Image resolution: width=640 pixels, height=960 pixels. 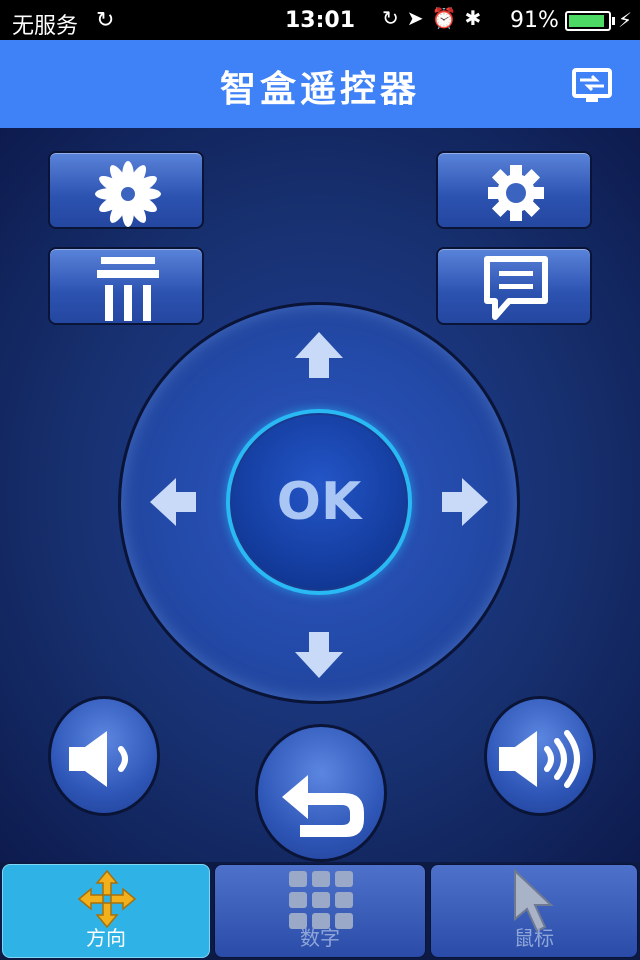 I want to click on volume-down-button, so click(x=104, y=756).